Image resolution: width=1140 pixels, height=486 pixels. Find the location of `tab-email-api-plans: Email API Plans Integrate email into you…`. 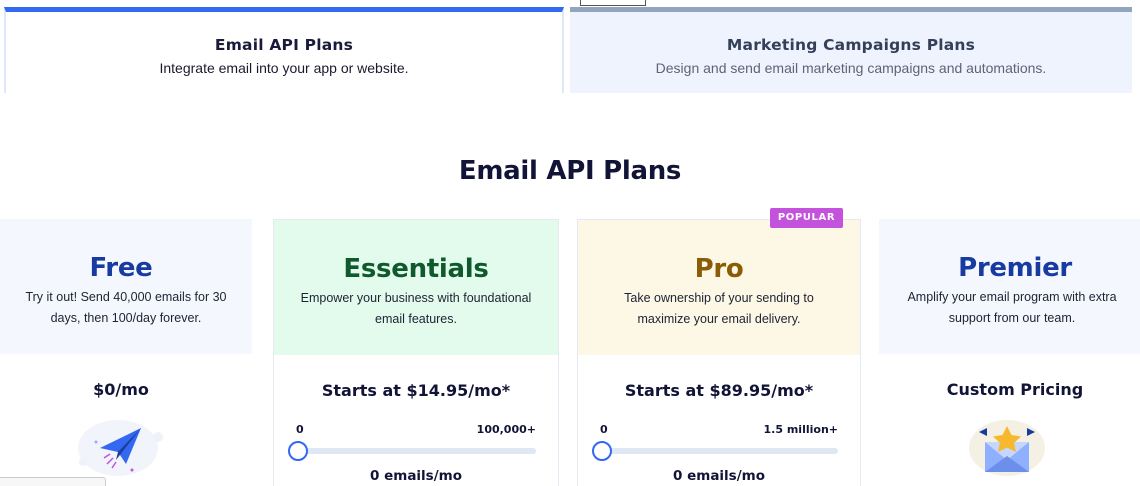

tab-email-api-plans: Email API Plans Integrate email into you… is located at coordinates (284, 50).